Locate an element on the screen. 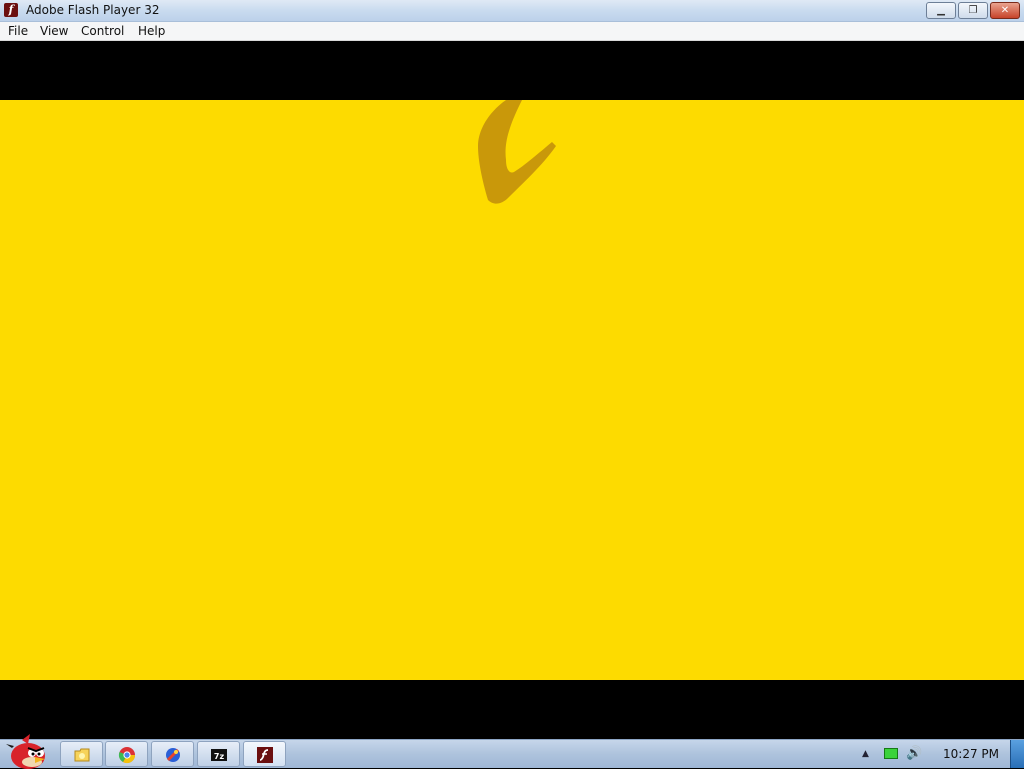 The width and height of the screenshot is (1024, 769). minimize-button: ▁ is located at coordinates (941, 10).